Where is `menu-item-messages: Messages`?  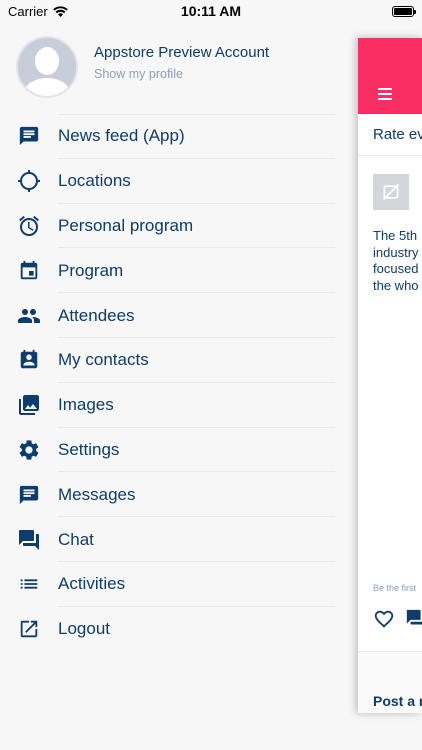 menu-item-messages: Messages is located at coordinates (172, 494).